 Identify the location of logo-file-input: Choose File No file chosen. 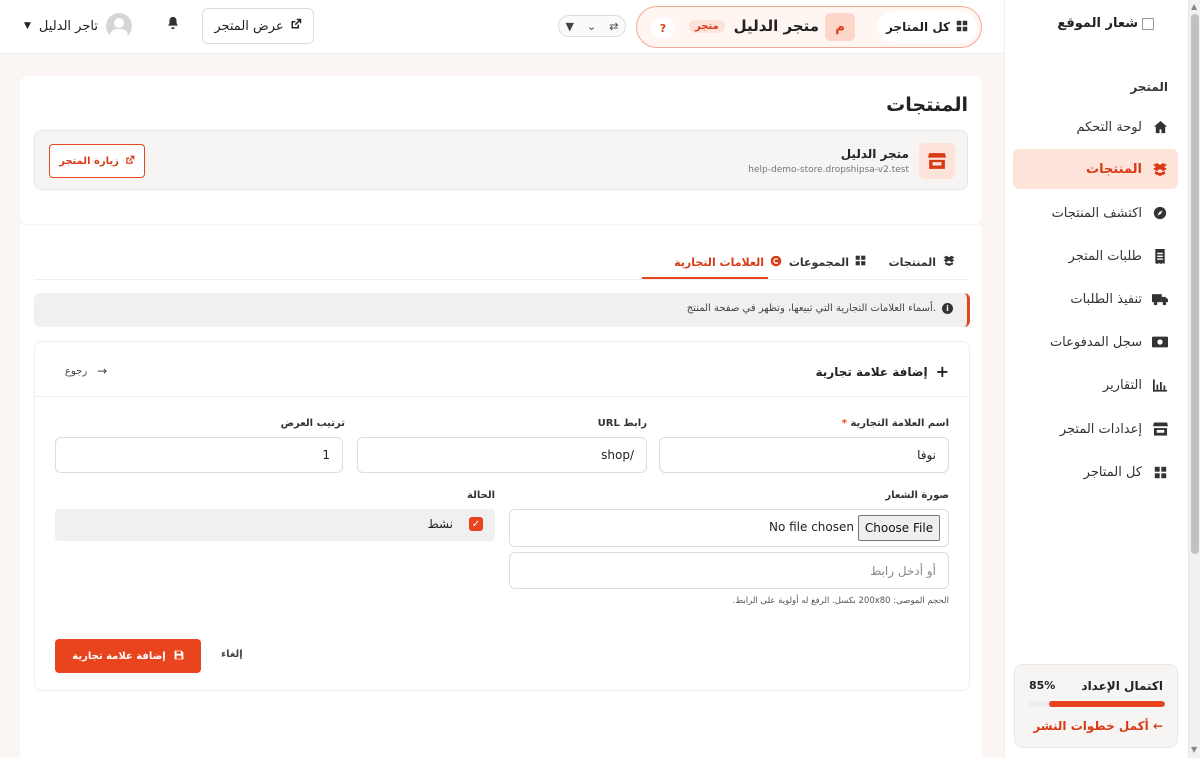
(729, 528).